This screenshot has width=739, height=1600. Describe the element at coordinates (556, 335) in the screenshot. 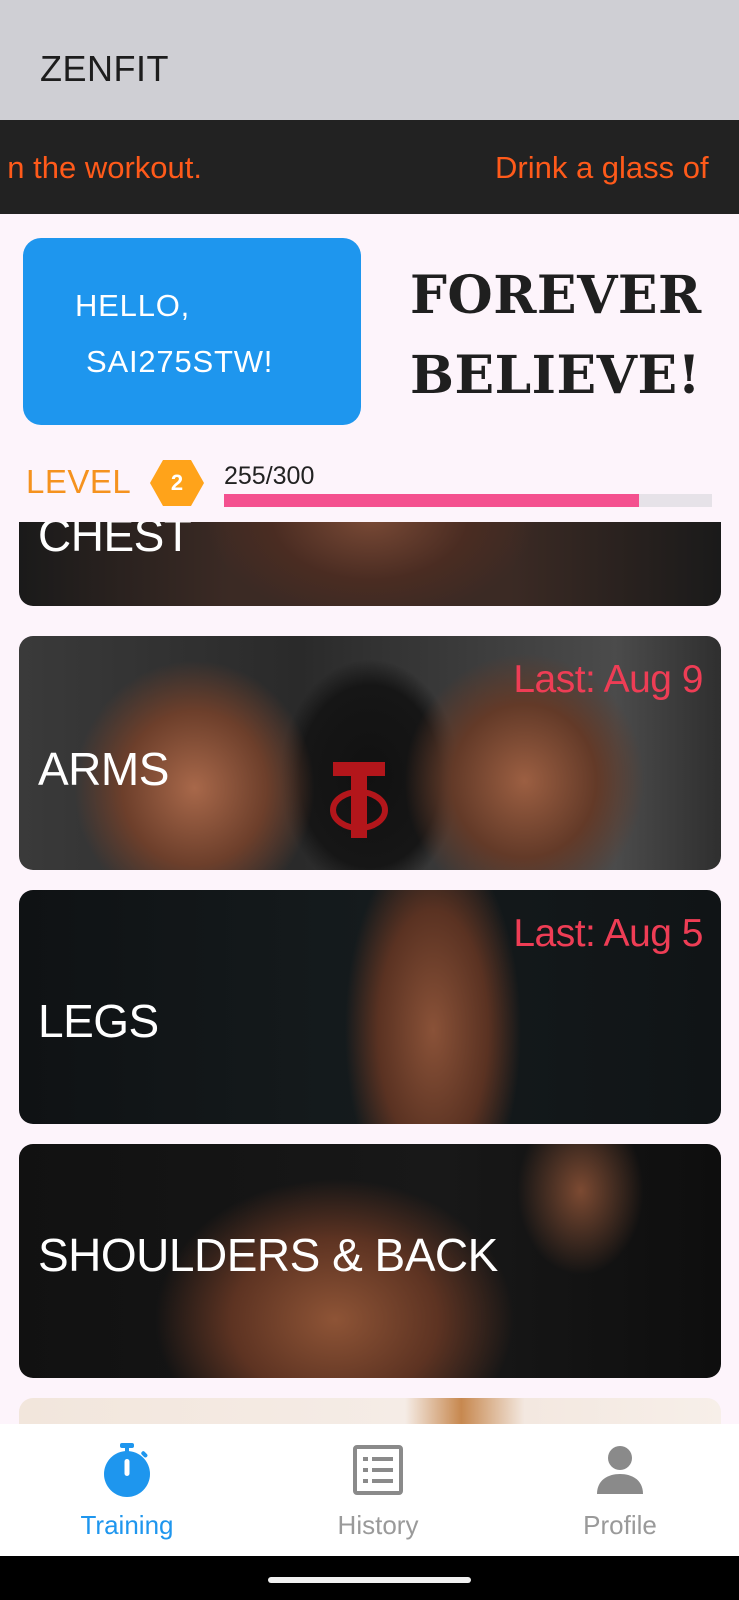

I see `motto-text: FOREVER BELIEVE!` at that location.